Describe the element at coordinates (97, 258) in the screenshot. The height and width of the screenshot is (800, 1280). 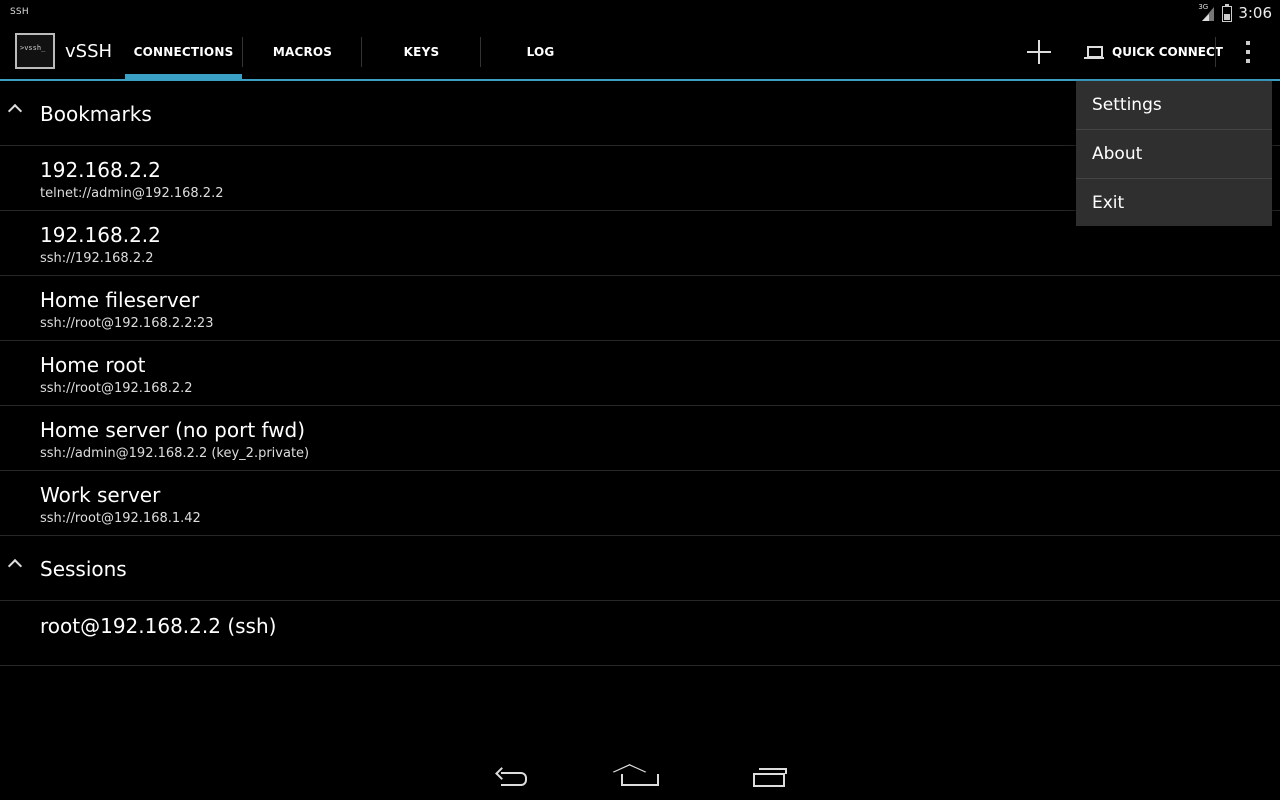
I see `bookmark-url: ssh://192.168.2.2` at that location.